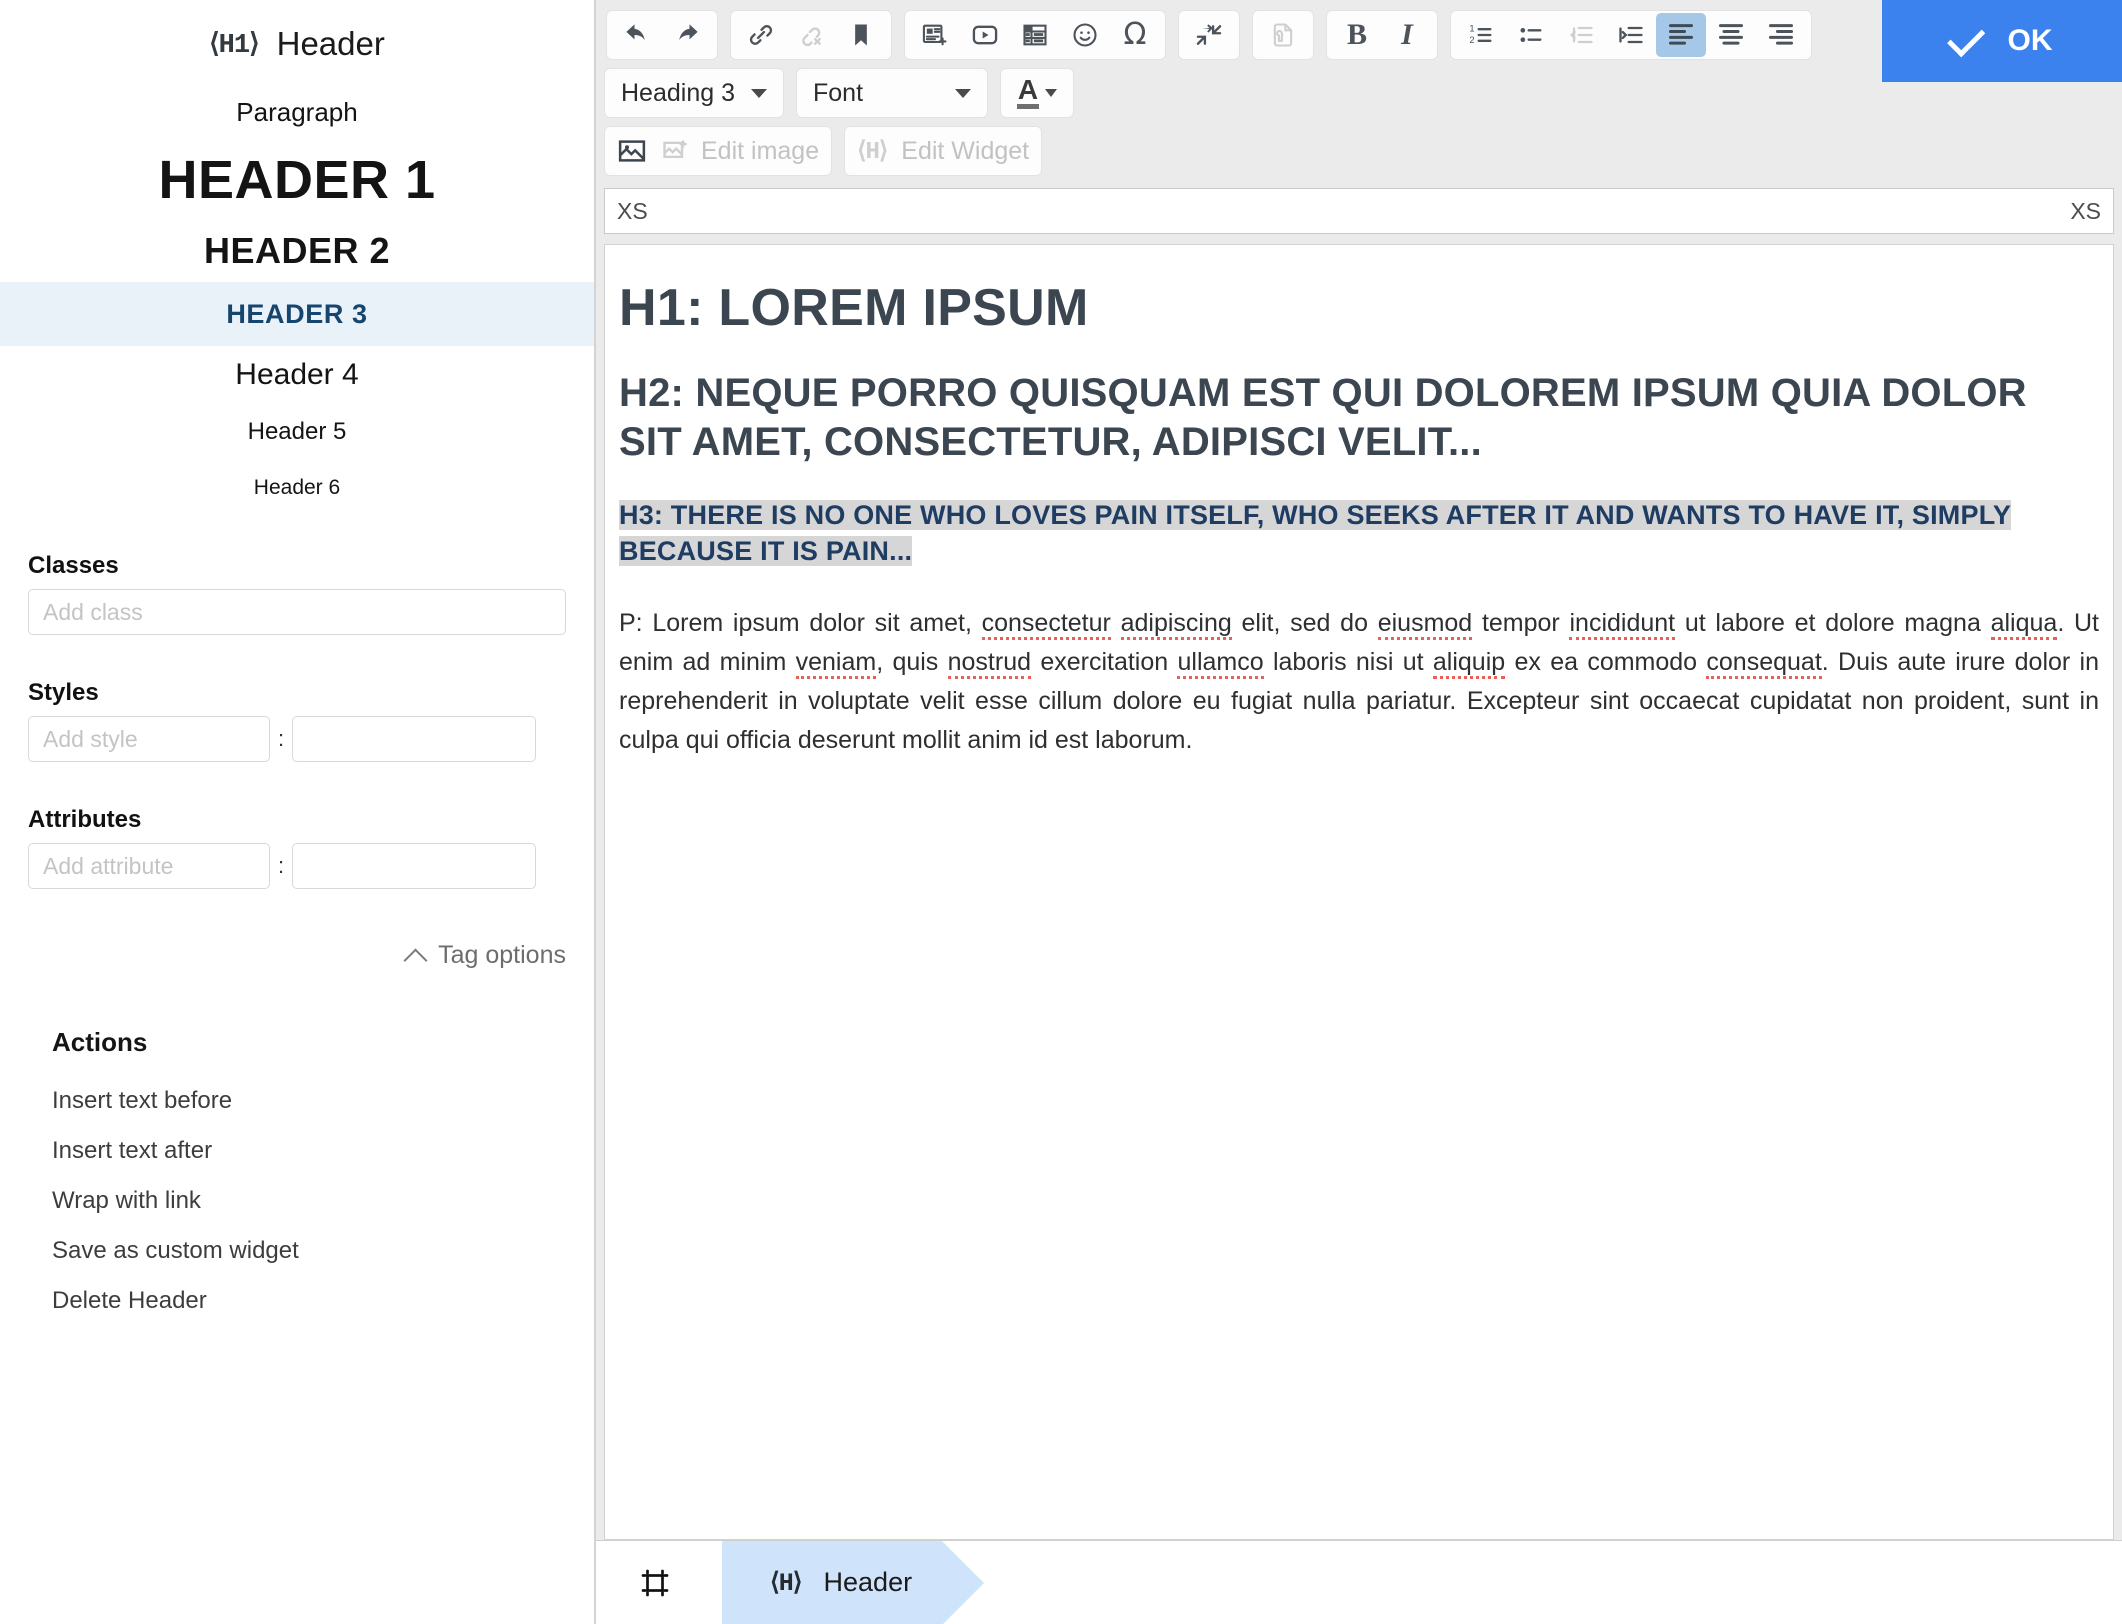  Describe the element at coordinates (678, 92) in the screenshot. I see `heading-select-value: Heading 3` at that location.